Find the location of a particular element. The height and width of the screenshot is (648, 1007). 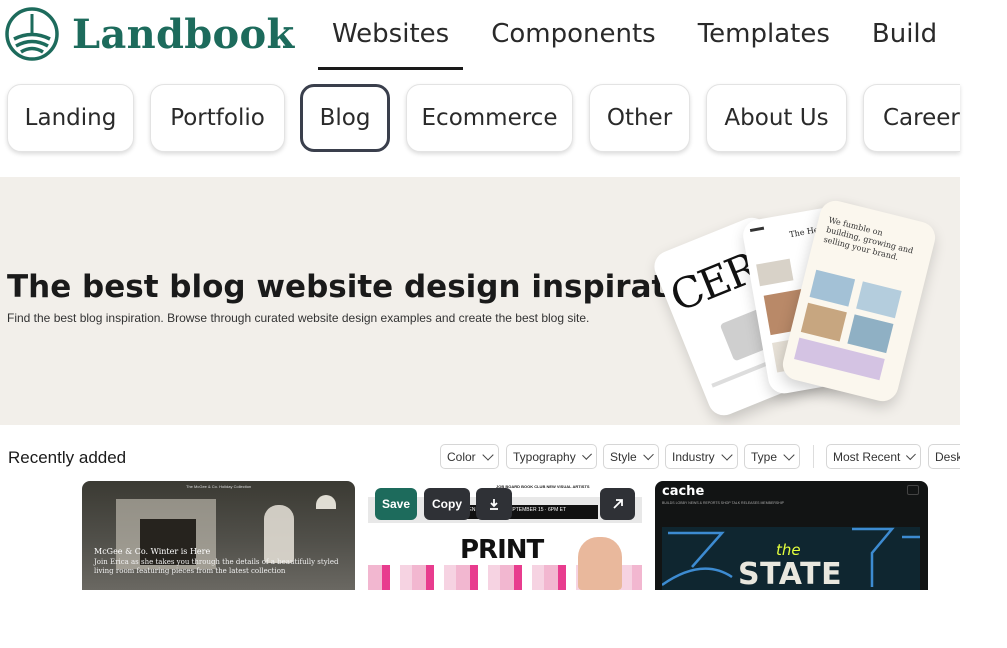

filter-divider is located at coordinates (813, 456).